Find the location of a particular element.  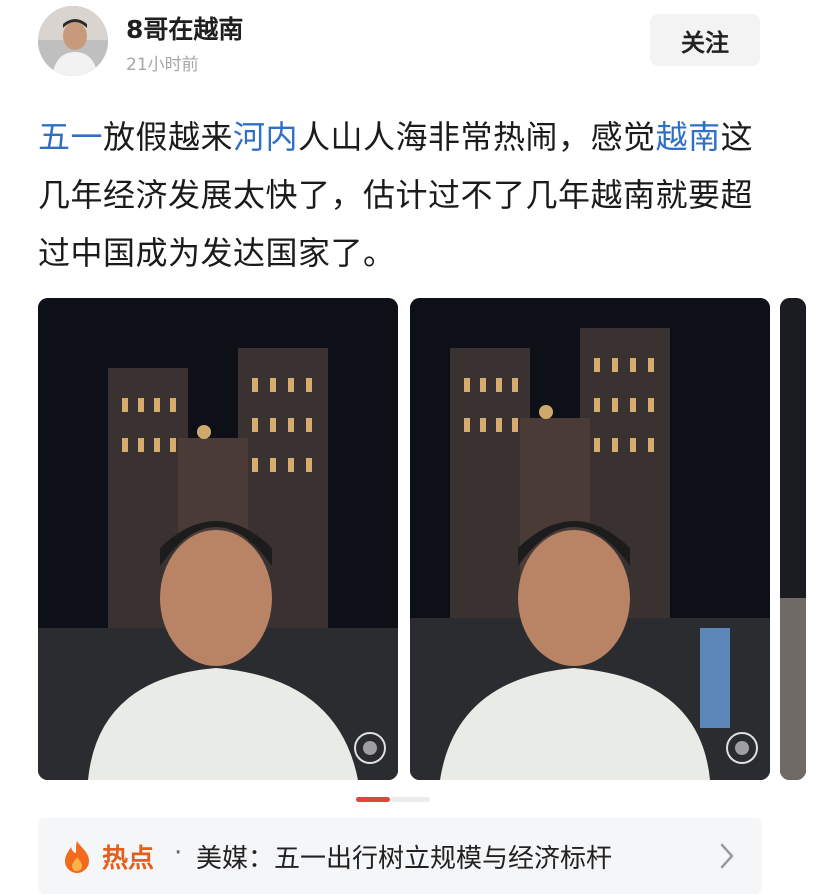

post-text-segment: 放假越来 is located at coordinates (168, 137).